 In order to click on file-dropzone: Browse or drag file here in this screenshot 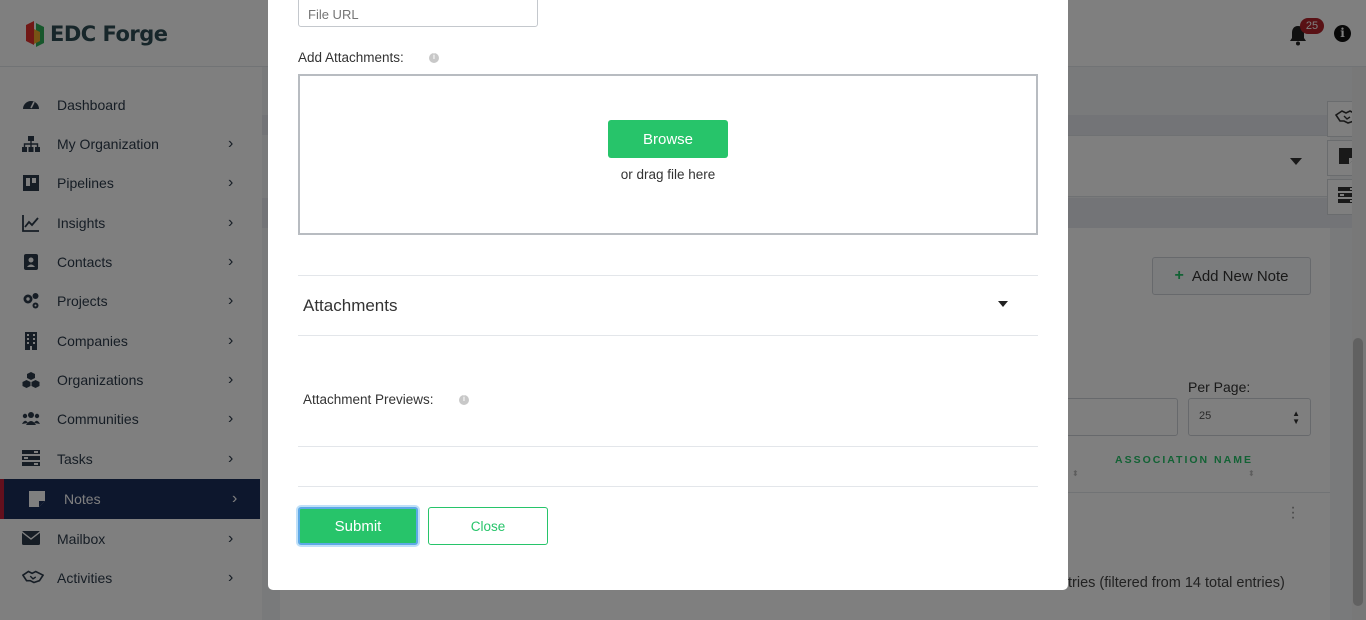, I will do `click(668, 154)`.